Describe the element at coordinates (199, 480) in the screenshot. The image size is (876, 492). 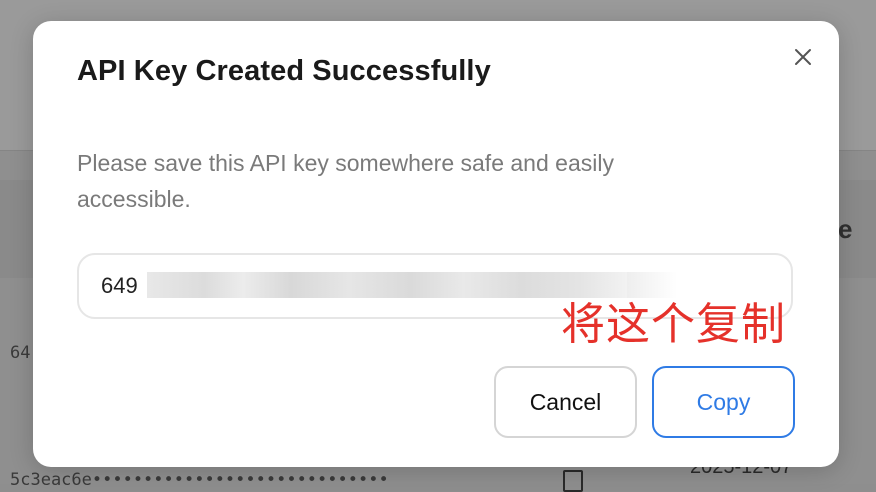
I see `background-row-key: 5c3eac6e•••••••••••••••••••••••••••••` at that location.